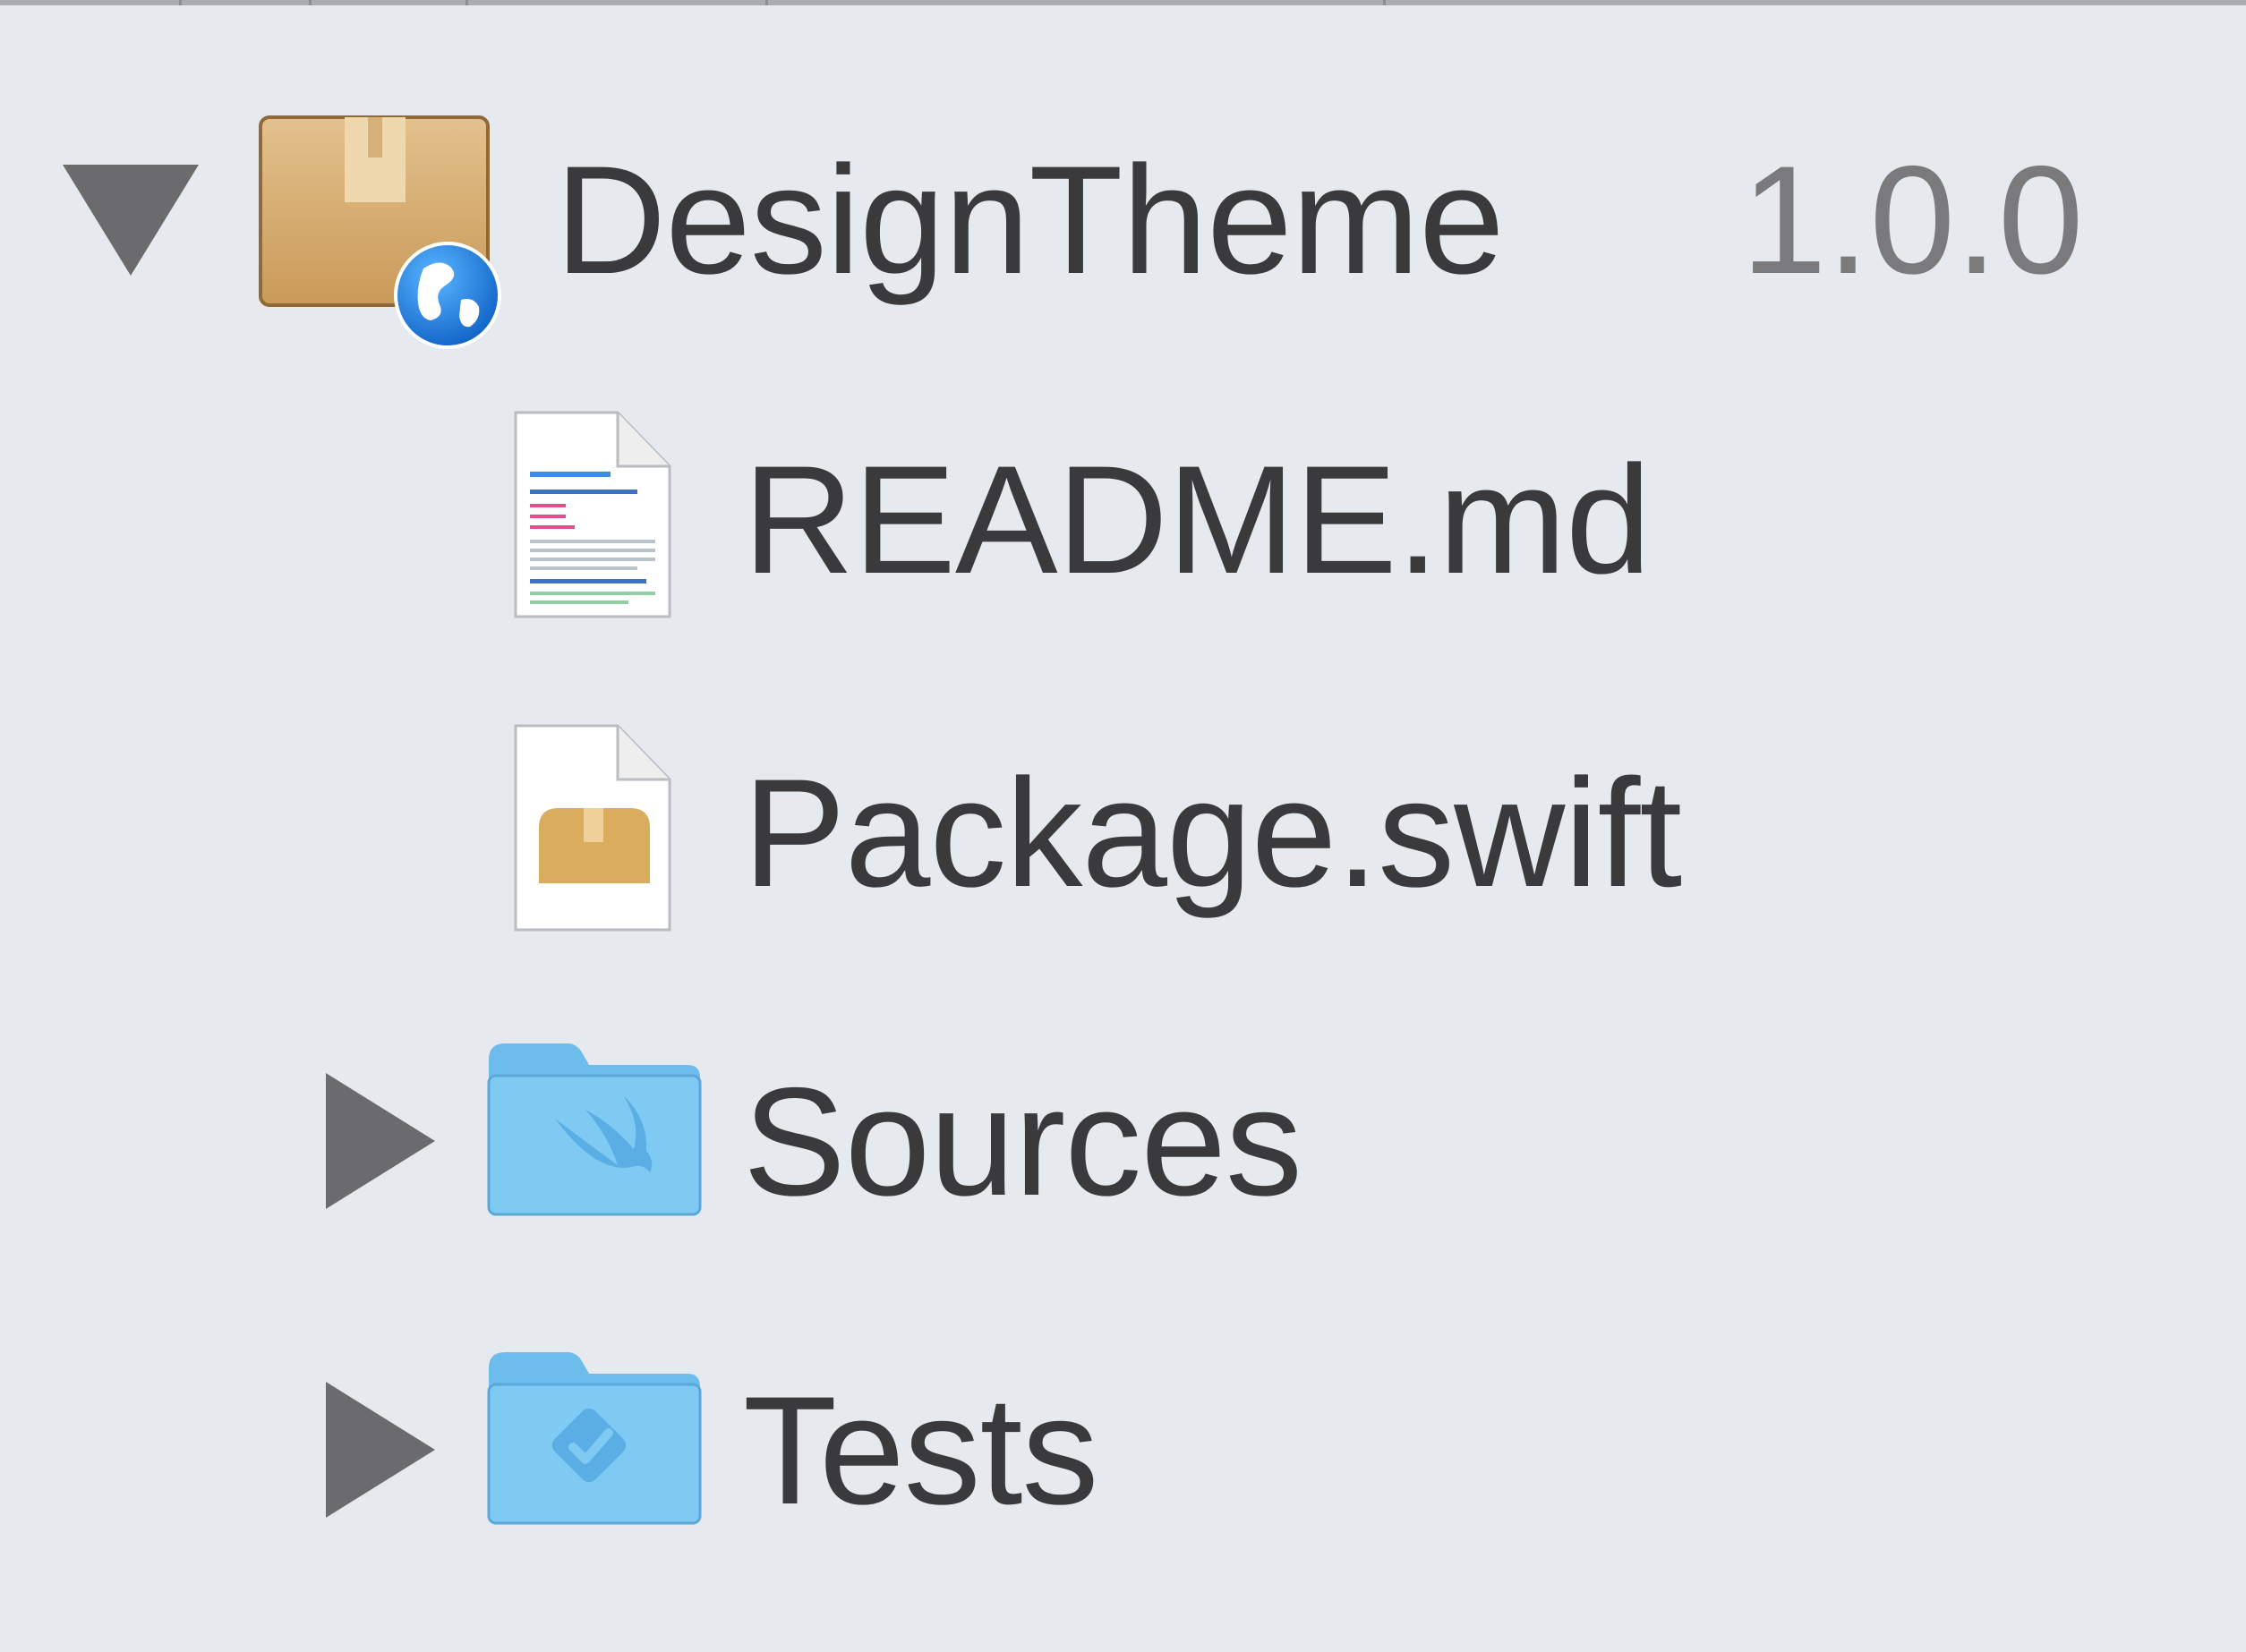 This screenshot has height=1652, width=2246. What do you see at coordinates (1197, 520) in the screenshot?
I see `file-name: README.md` at bounding box center [1197, 520].